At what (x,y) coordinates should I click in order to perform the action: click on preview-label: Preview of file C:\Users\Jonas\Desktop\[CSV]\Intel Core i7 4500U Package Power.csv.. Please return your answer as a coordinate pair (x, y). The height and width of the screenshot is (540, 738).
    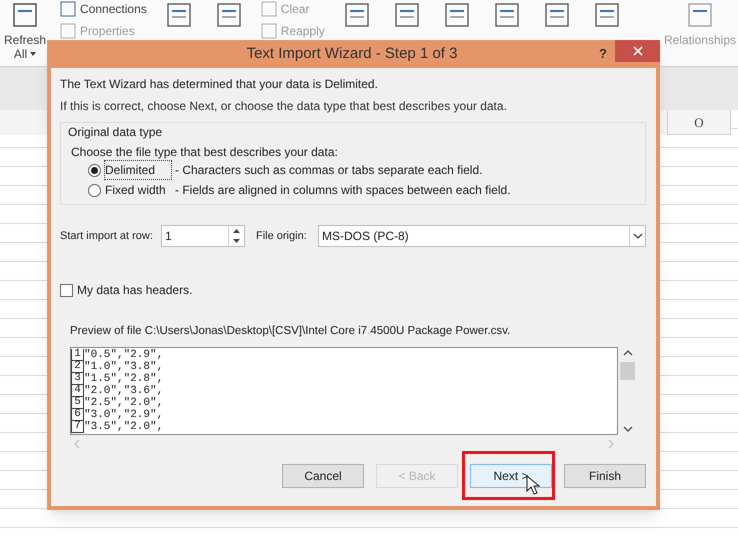
    Looking at the image, I should click on (290, 331).